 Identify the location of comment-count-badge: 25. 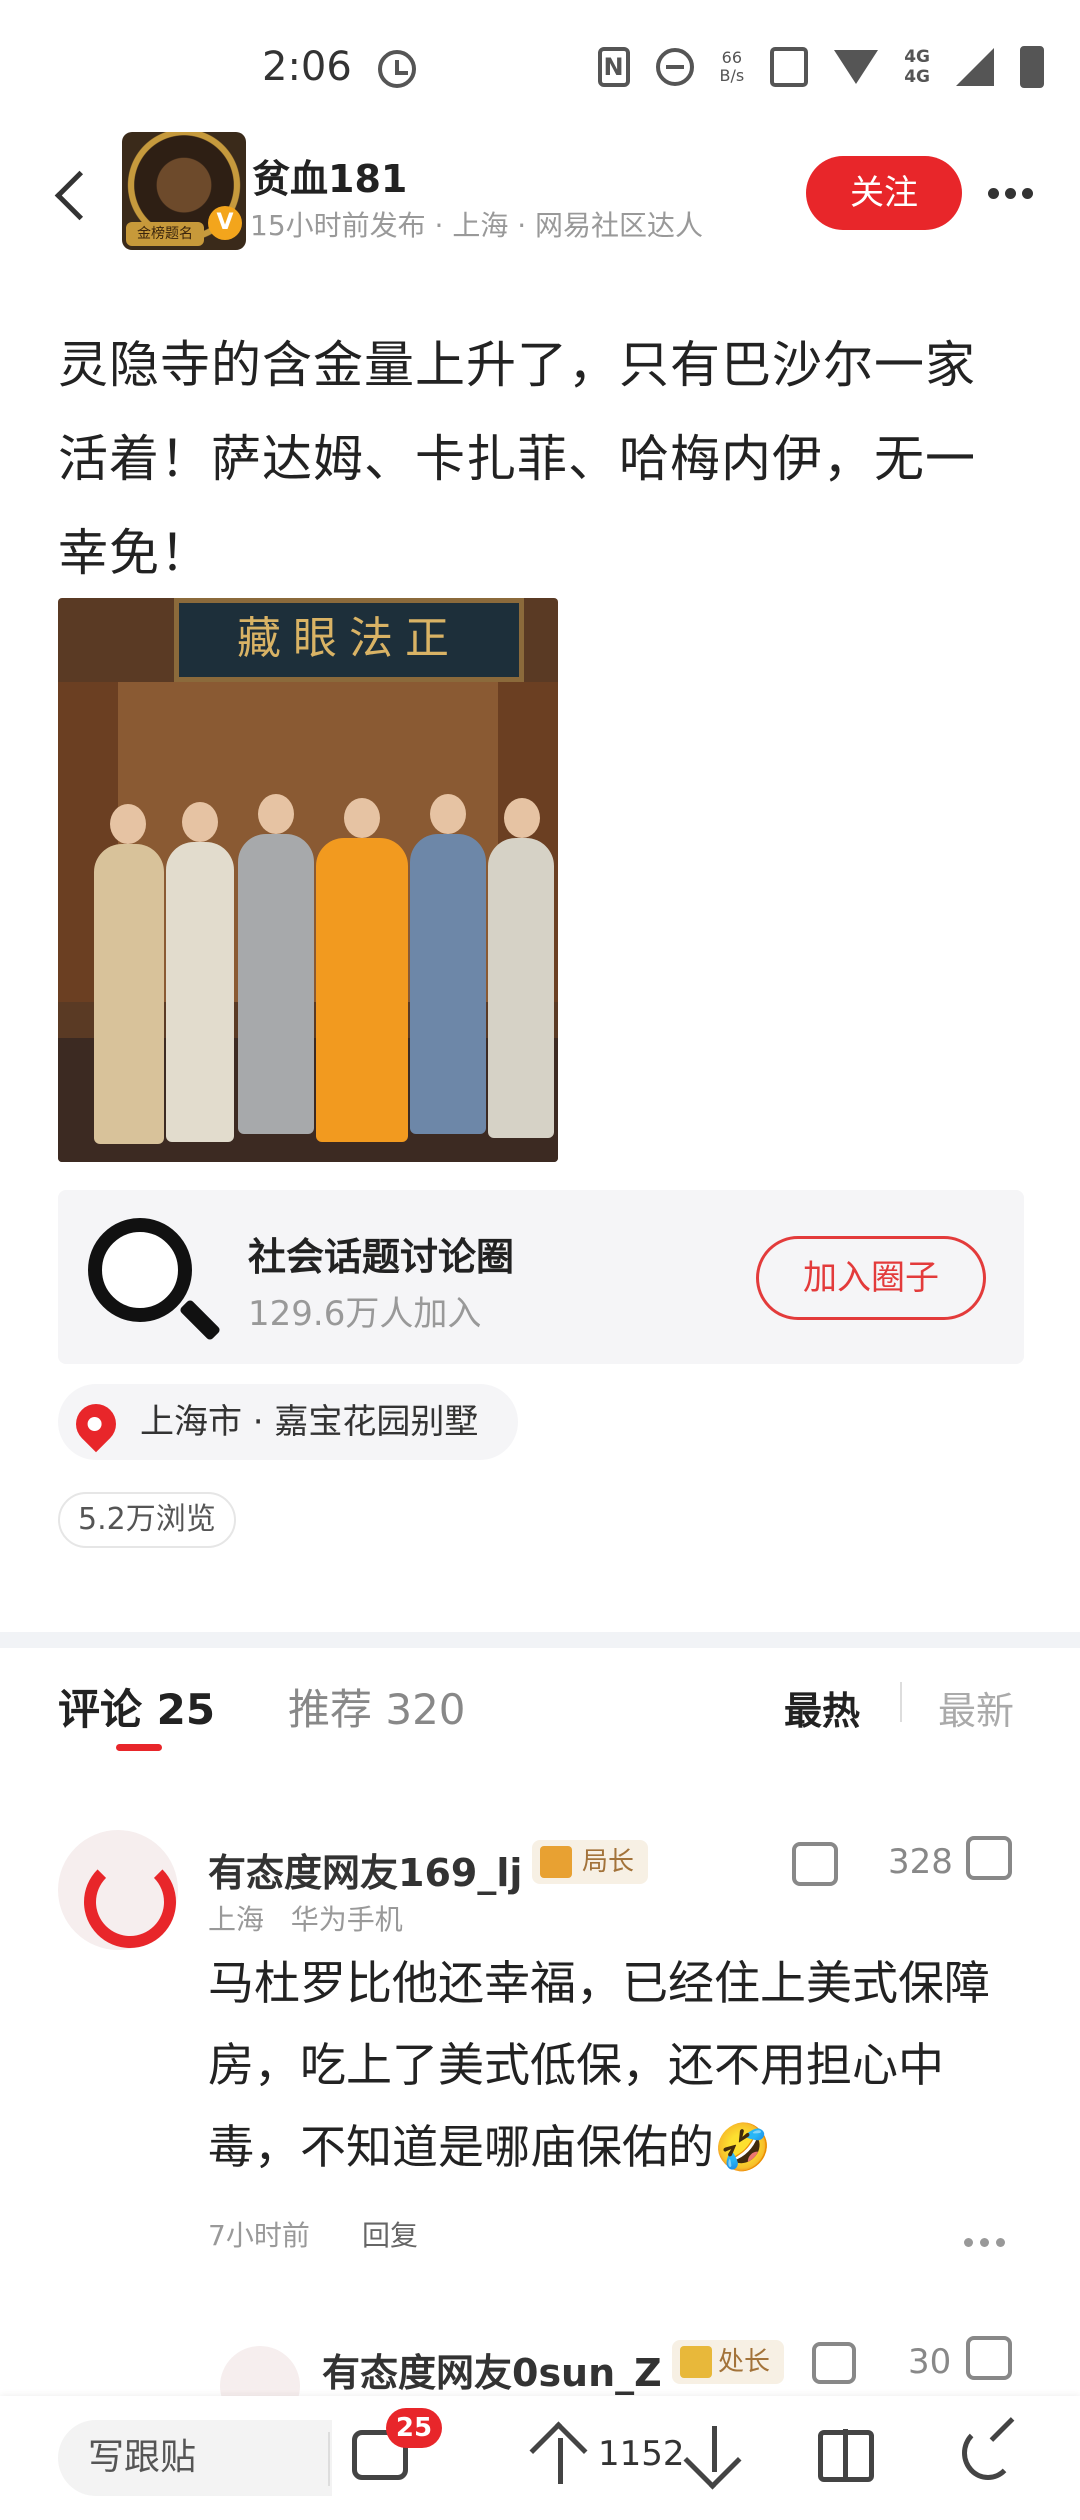
(414, 2428).